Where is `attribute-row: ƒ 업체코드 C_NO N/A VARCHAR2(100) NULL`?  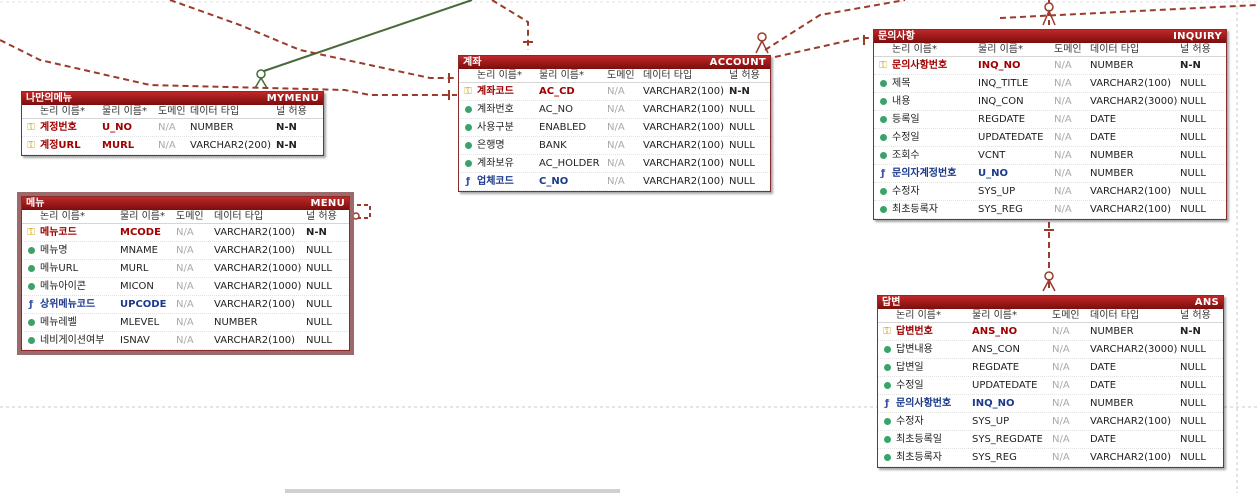
attribute-row: ƒ 업체코드 C_NO N/A VARCHAR2(100) NULL is located at coordinates (614, 182).